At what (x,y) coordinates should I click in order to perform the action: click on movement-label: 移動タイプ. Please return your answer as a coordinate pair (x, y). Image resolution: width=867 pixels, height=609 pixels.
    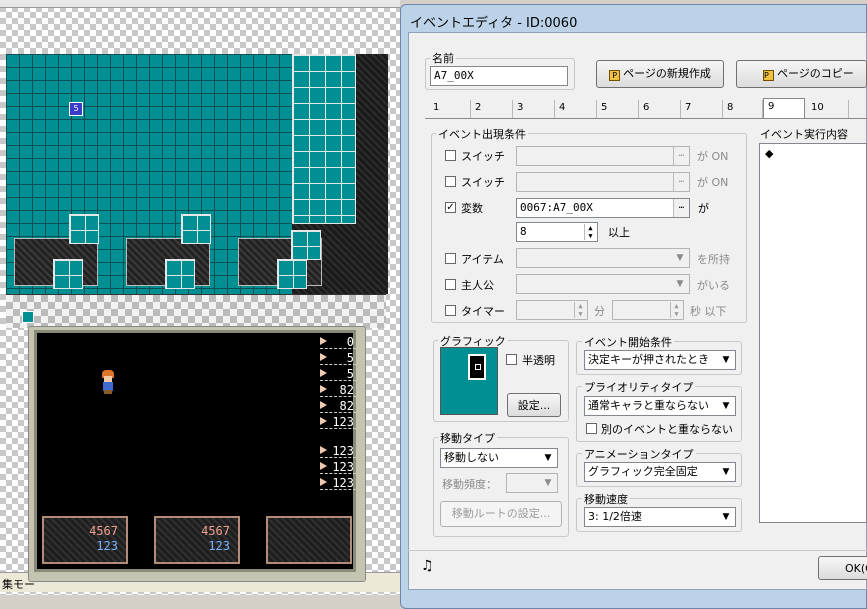
    Looking at the image, I should click on (467, 438).